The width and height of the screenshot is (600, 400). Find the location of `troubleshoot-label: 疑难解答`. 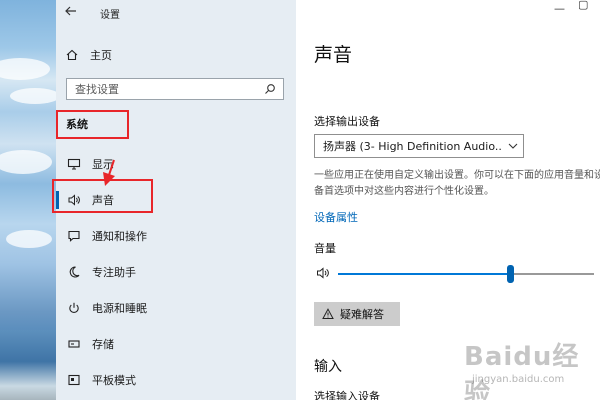

troubleshoot-label: 疑难解答 is located at coordinates (362, 314).